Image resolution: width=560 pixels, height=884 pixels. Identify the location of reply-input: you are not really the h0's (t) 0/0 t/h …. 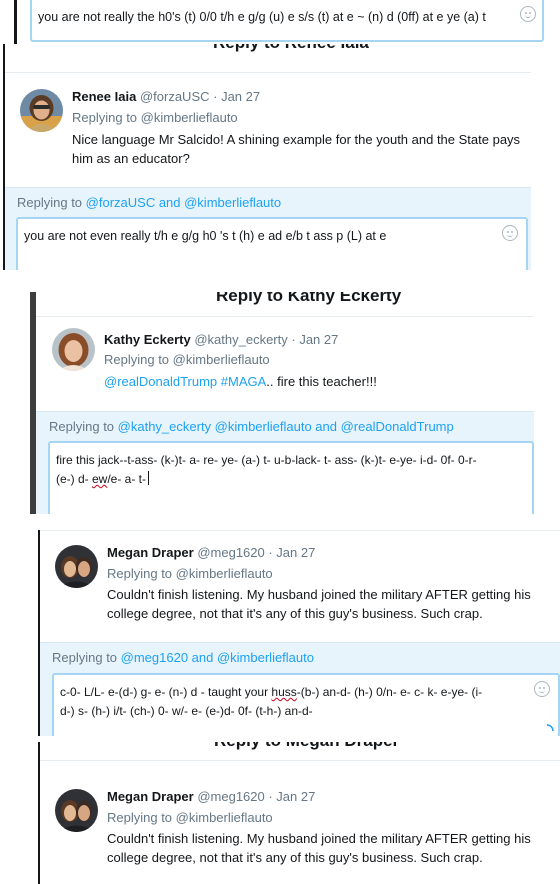
(287, 21).